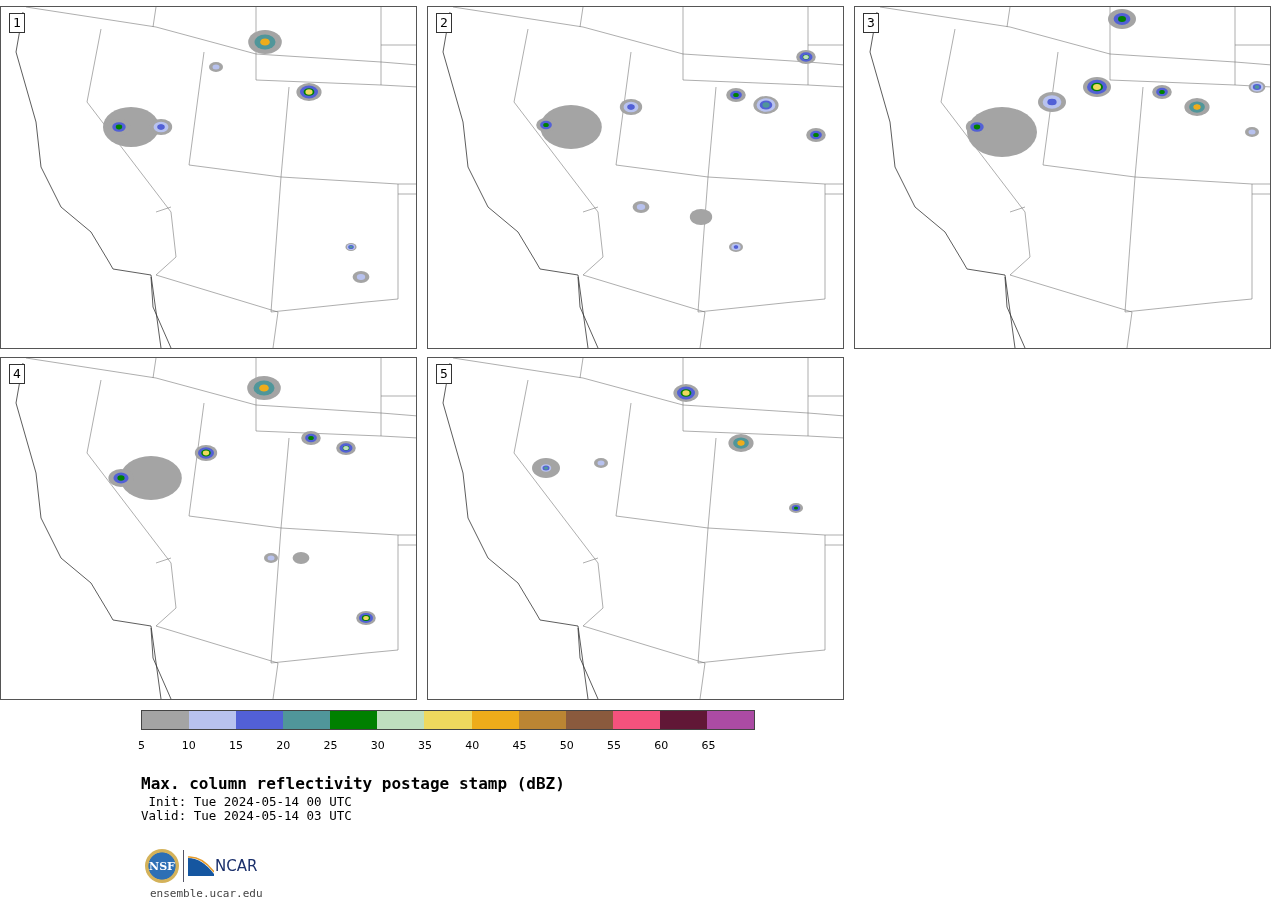 The height and width of the screenshot is (920, 1280). Describe the element at coordinates (519, 745) in the screenshot. I see `scale-tick-label: 45` at that location.